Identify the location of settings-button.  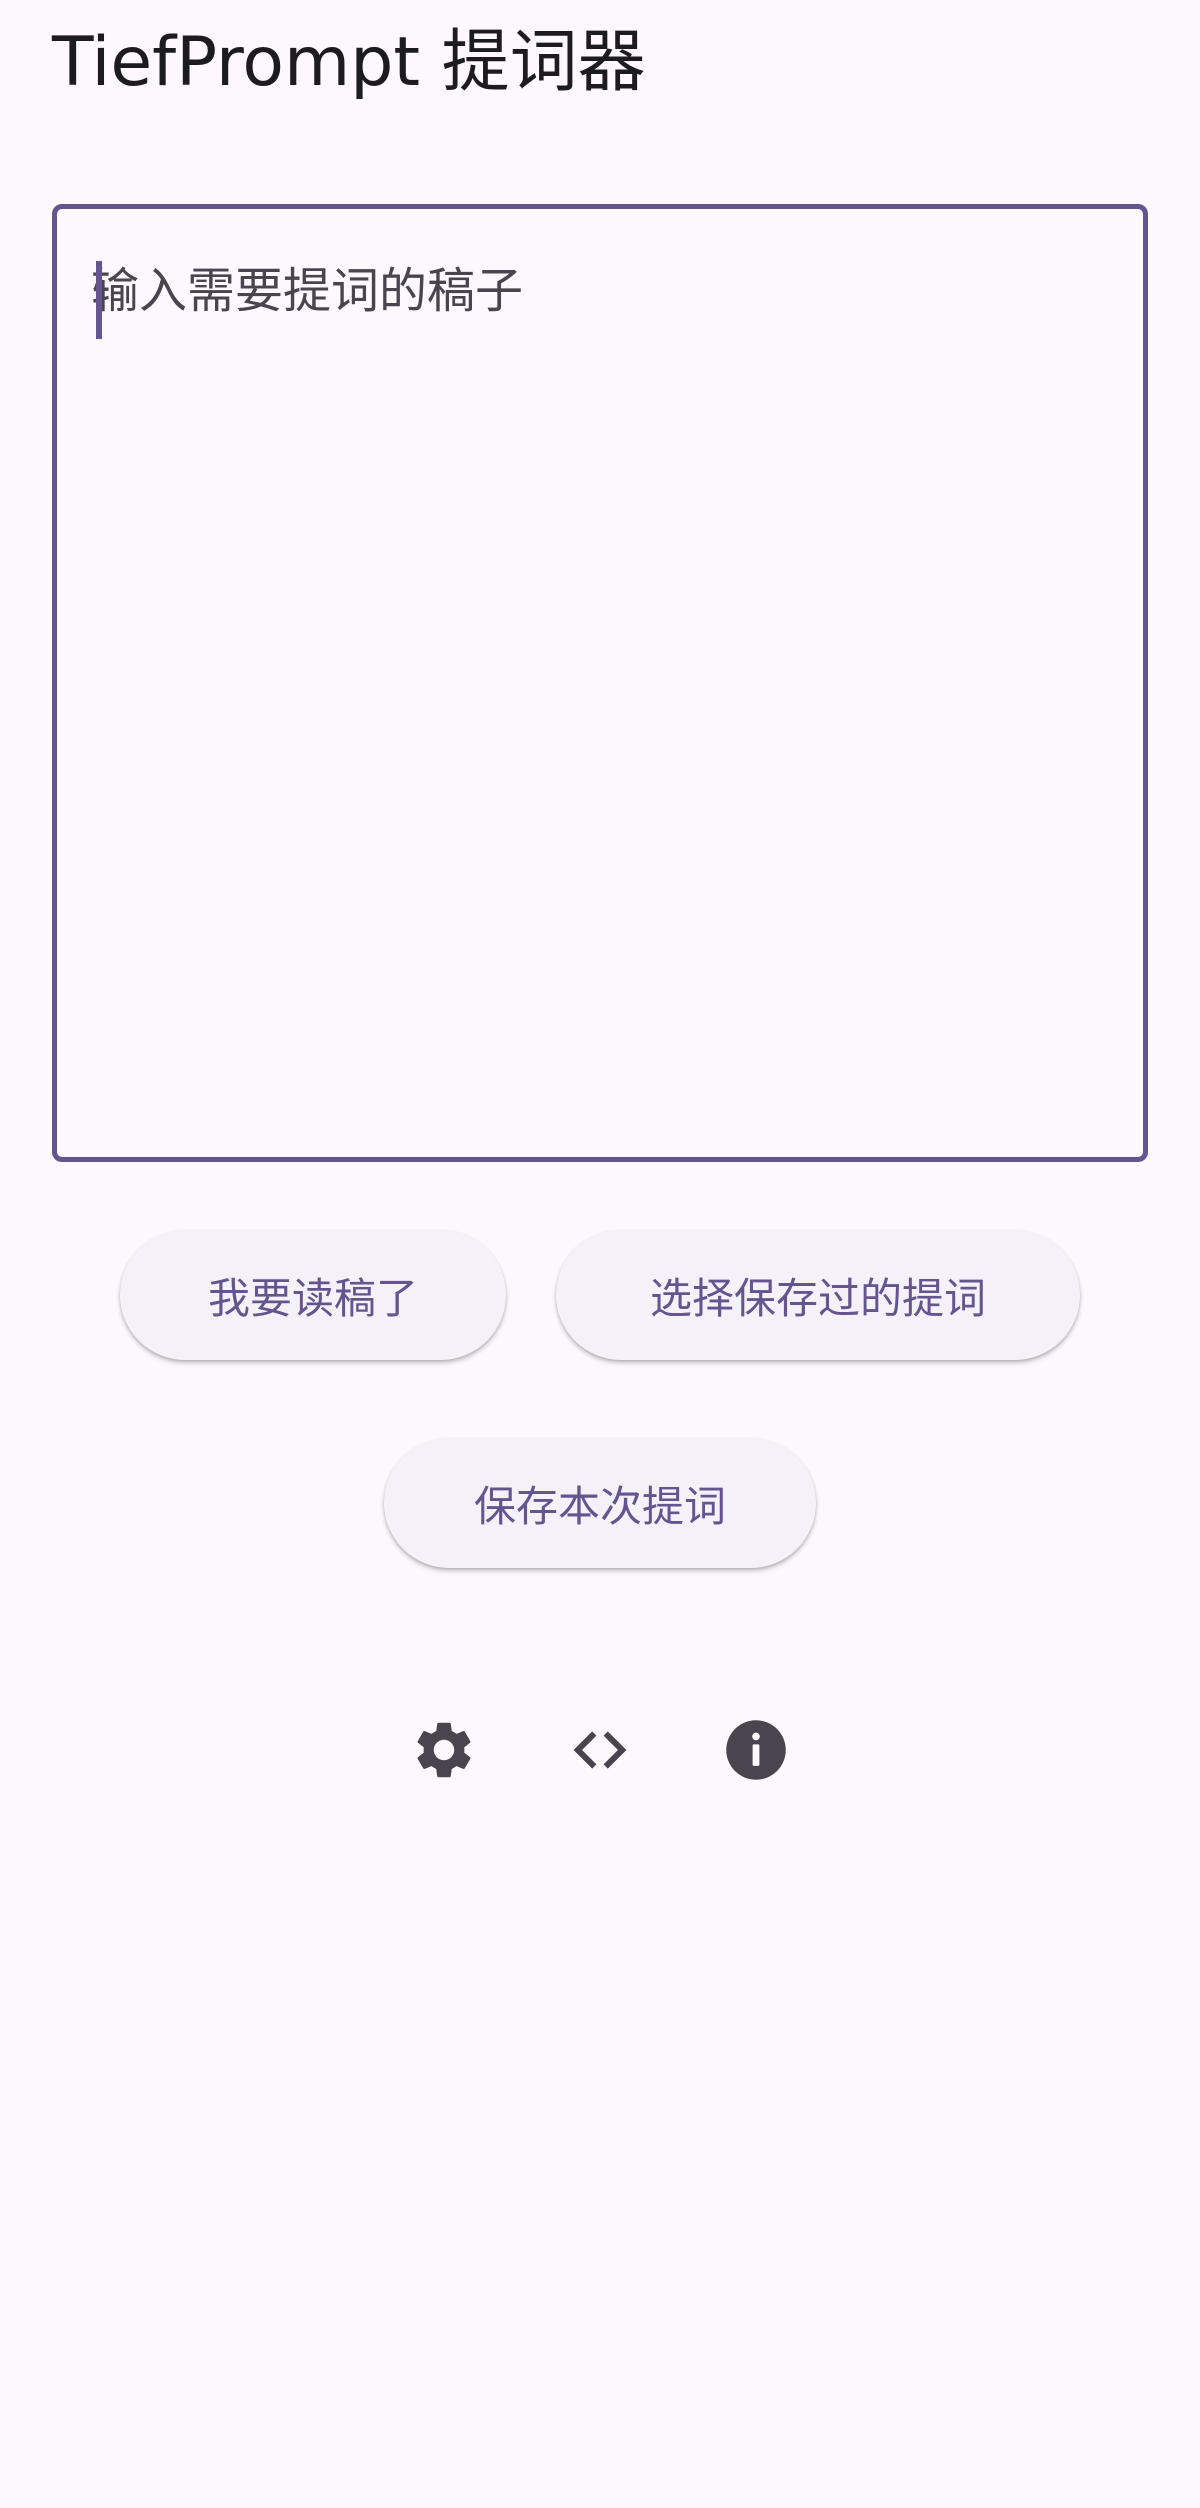
(444, 1750).